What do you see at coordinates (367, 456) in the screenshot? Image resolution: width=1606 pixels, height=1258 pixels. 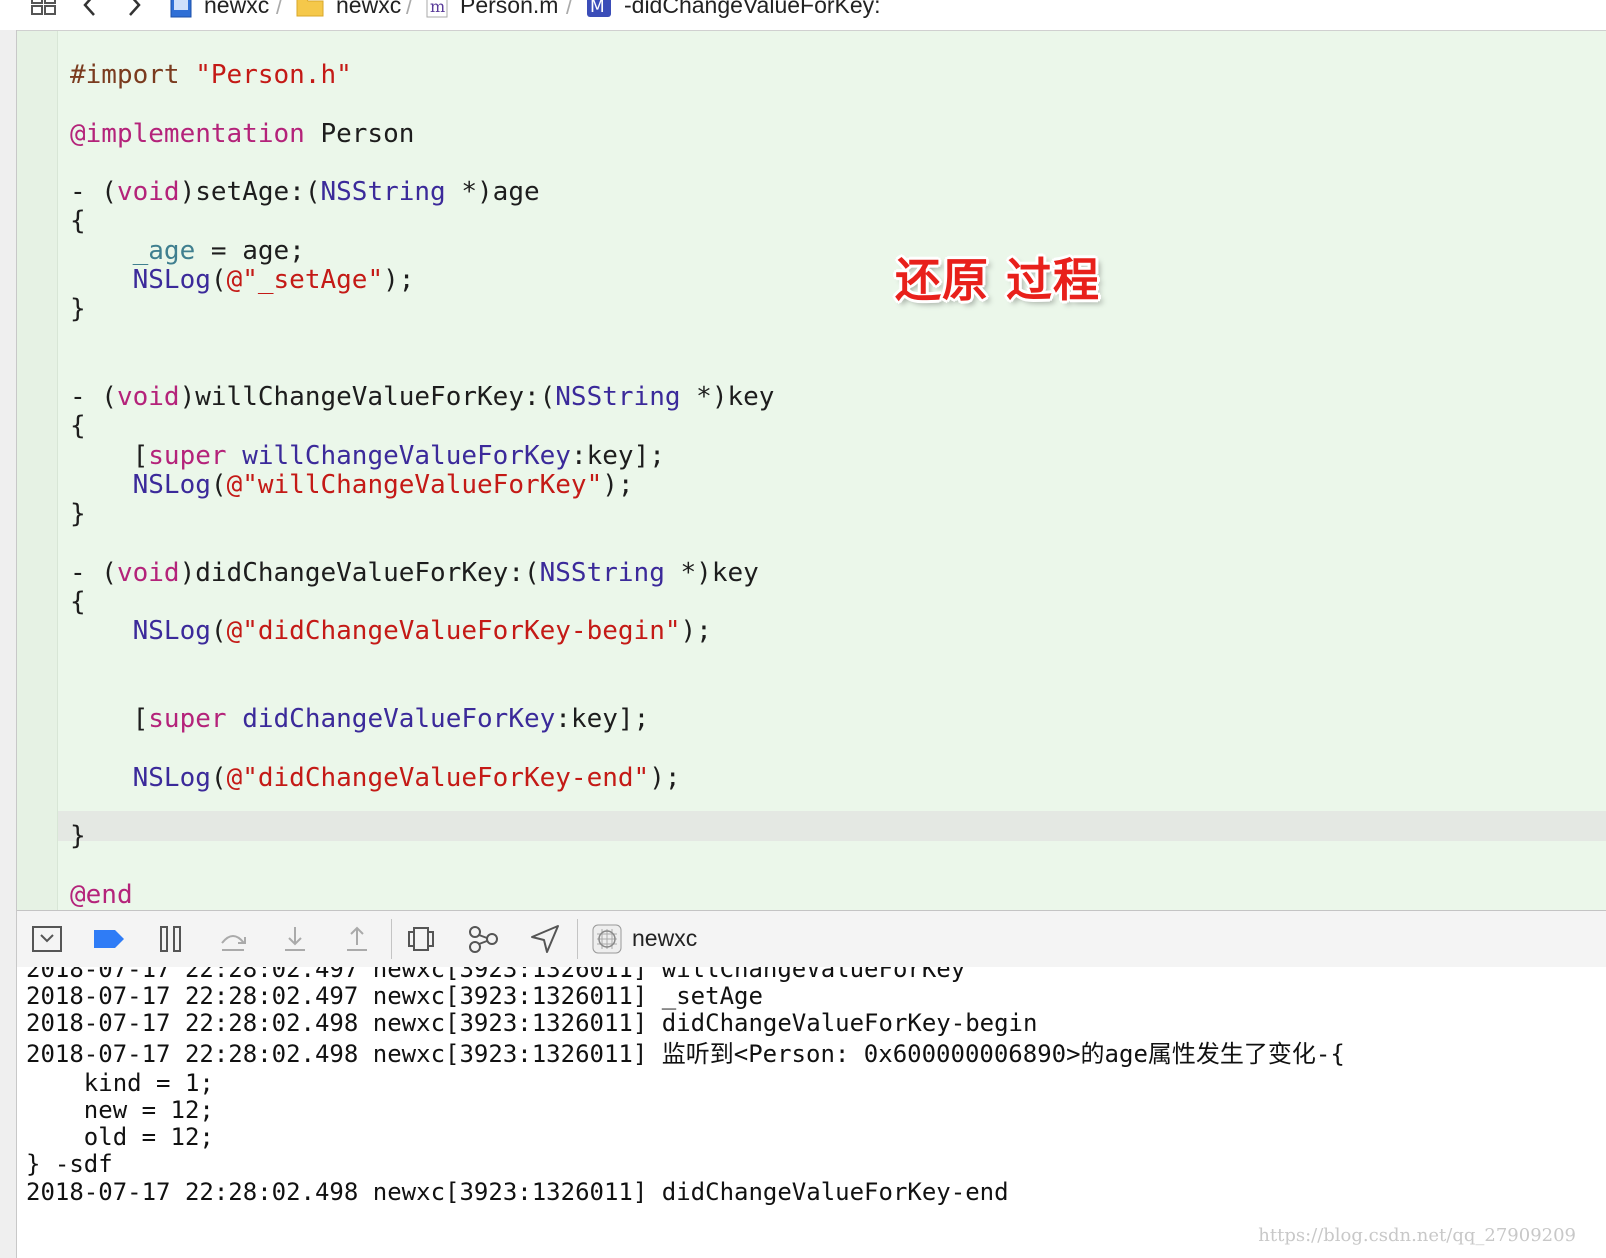 I see `code-line: [super willChangeValueForKey:key];` at bounding box center [367, 456].